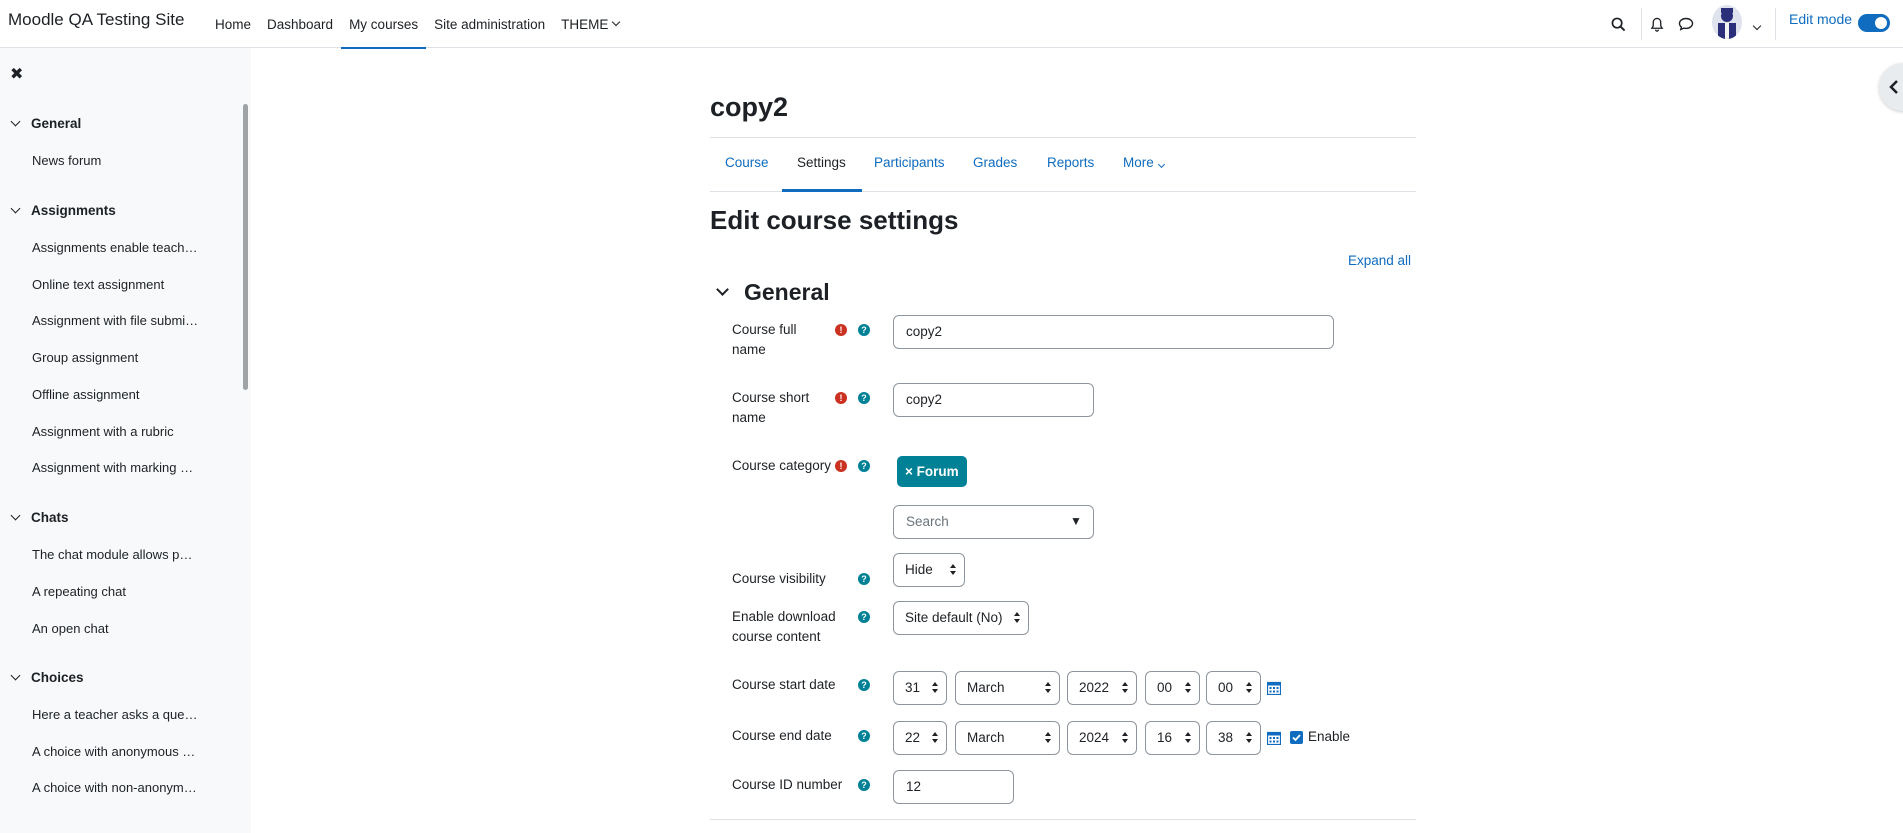 The image size is (1903, 833). What do you see at coordinates (954, 617) in the screenshot?
I see `download-value: Site default (No)` at bounding box center [954, 617].